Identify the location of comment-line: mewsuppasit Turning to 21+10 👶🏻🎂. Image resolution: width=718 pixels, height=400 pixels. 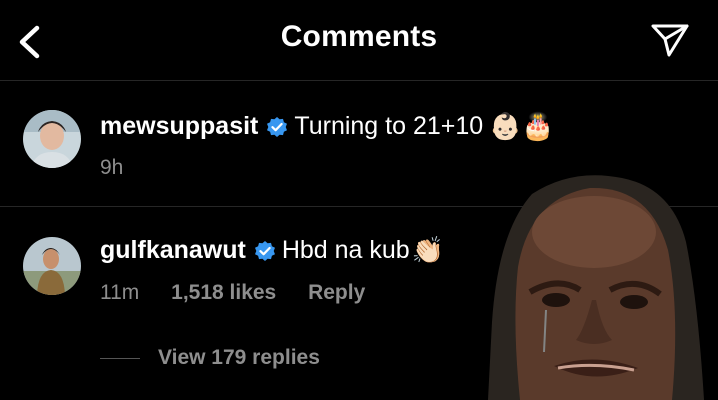
(327, 126).